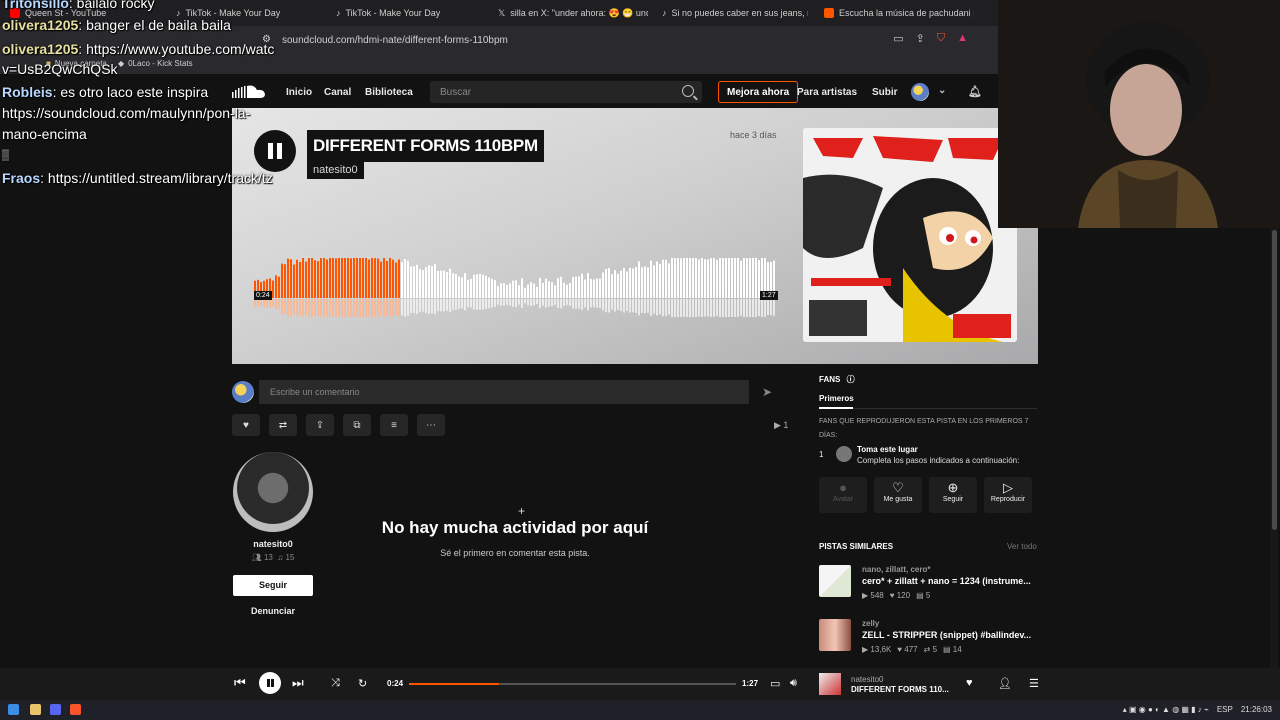 Image resolution: width=1280 pixels, height=720 pixels. I want to click on tiktok-icon: ♪, so click(664, 13).